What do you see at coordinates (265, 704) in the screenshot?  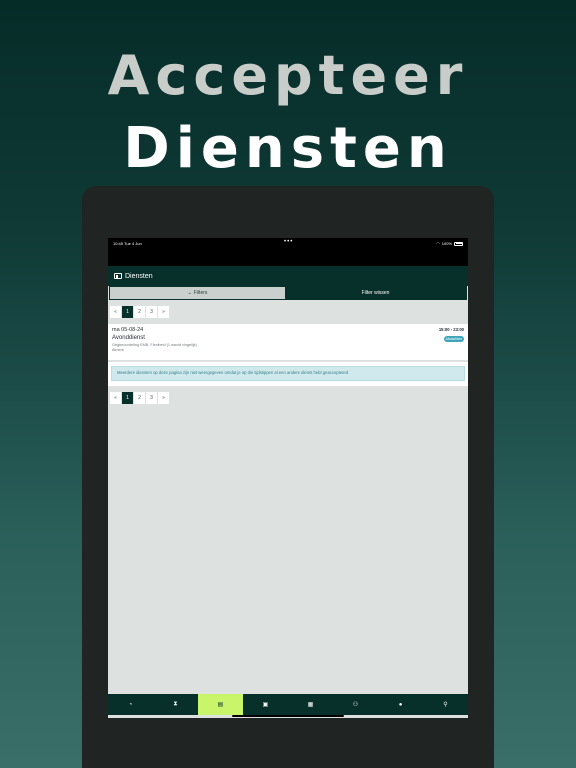 I see `nav-id-card-icon: ▣` at bounding box center [265, 704].